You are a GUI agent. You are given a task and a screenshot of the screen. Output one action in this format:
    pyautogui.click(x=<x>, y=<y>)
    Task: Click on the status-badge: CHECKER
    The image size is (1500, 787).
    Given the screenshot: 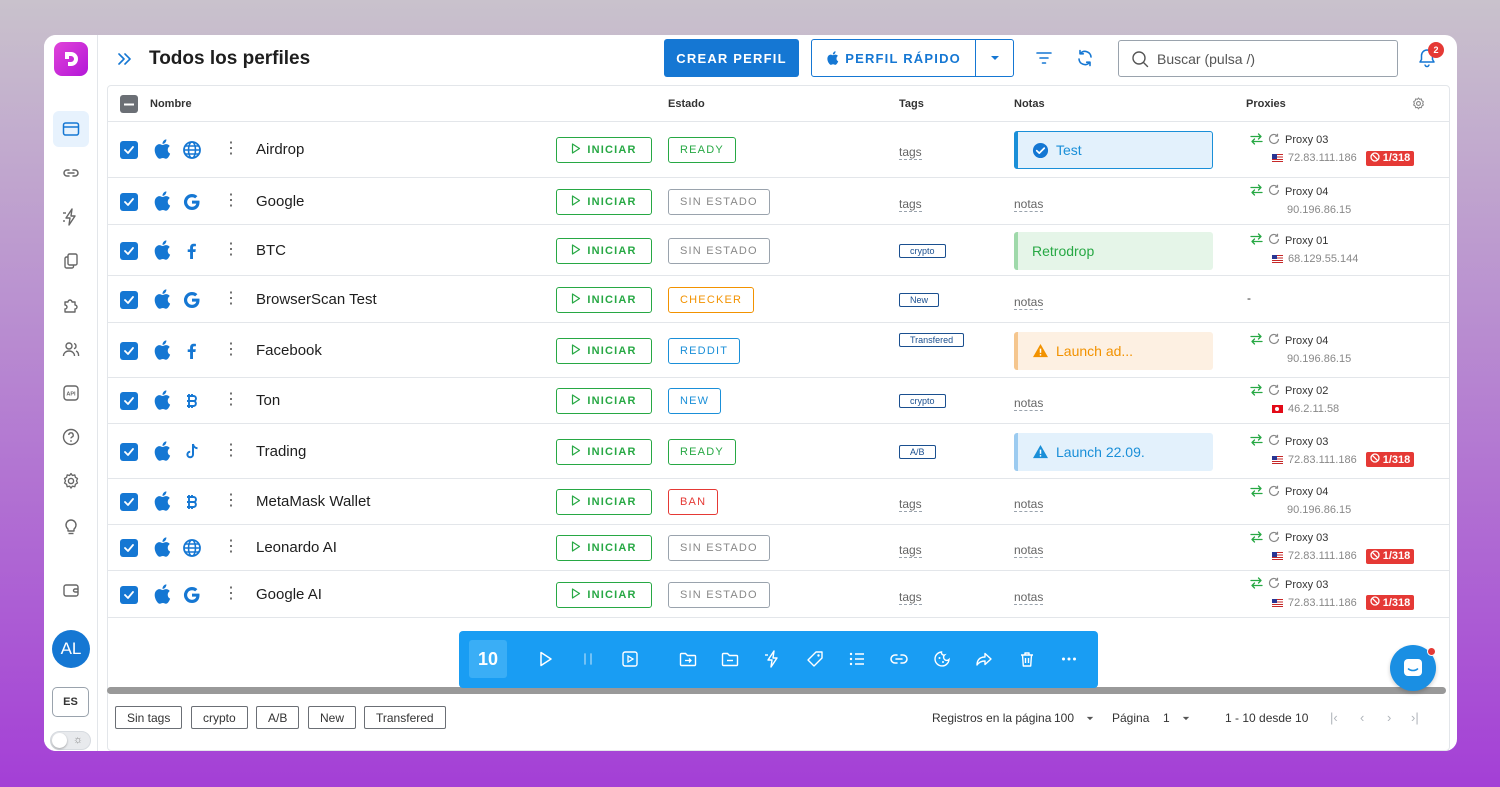 What is the action you would take?
    pyautogui.click(x=711, y=299)
    